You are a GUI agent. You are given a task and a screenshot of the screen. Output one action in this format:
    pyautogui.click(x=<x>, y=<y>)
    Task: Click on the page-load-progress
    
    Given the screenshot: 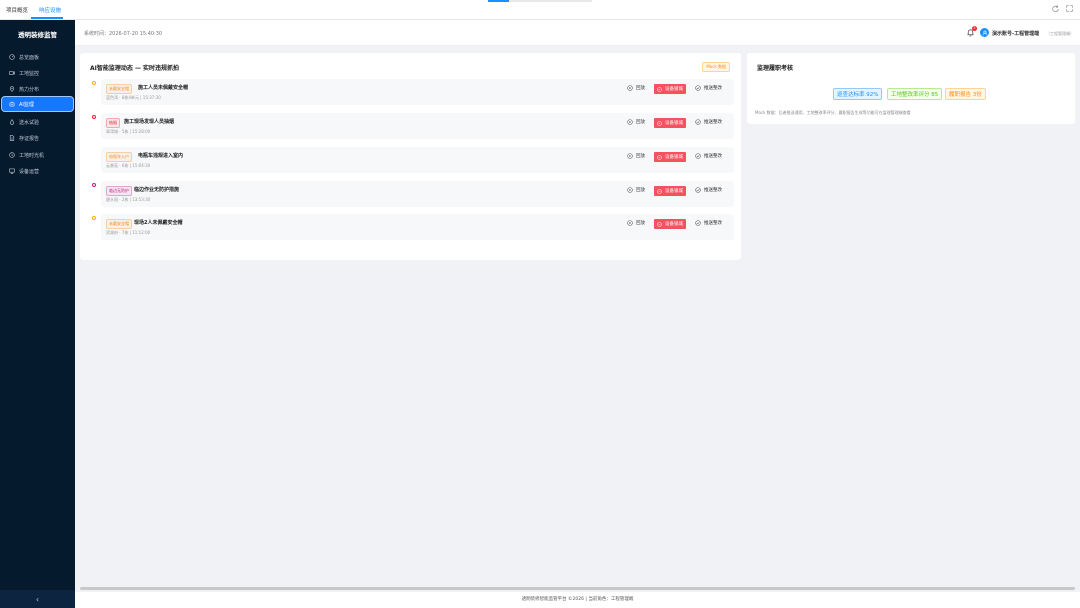 What is the action you would take?
    pyautogui.click(x=540, y=1)
    